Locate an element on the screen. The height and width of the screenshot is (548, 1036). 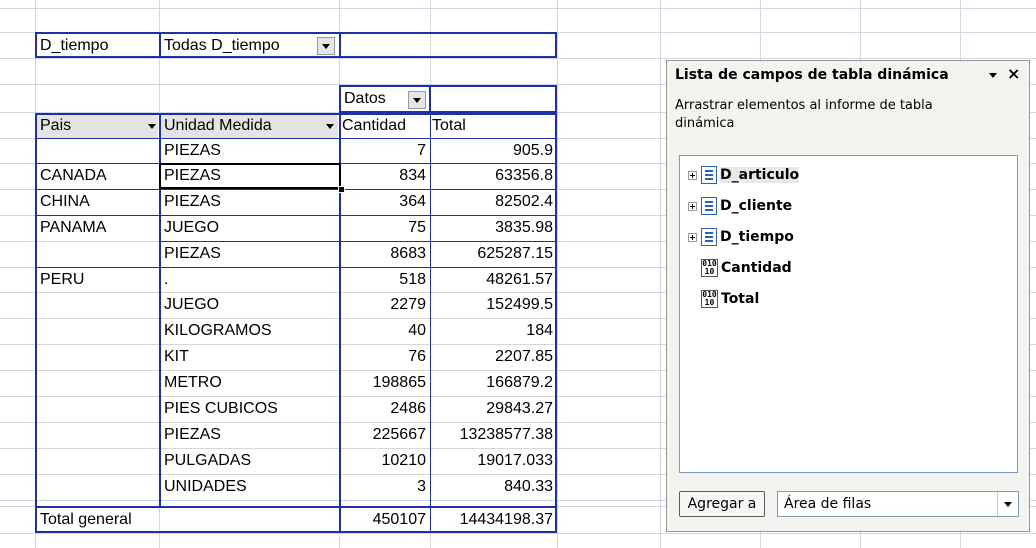
field-item: 010 10 Cantidad is located at coordinates (746, 268).